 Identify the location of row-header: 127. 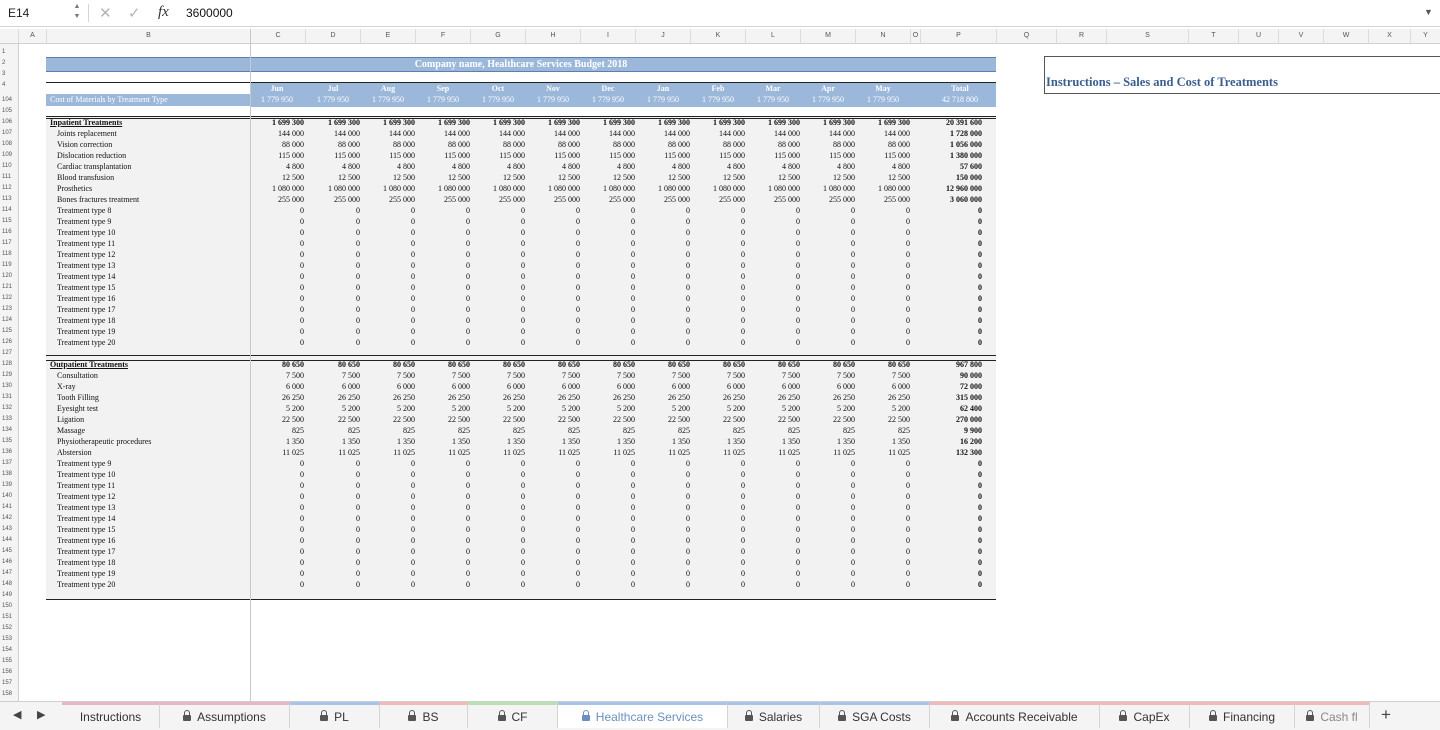
(9, 353).